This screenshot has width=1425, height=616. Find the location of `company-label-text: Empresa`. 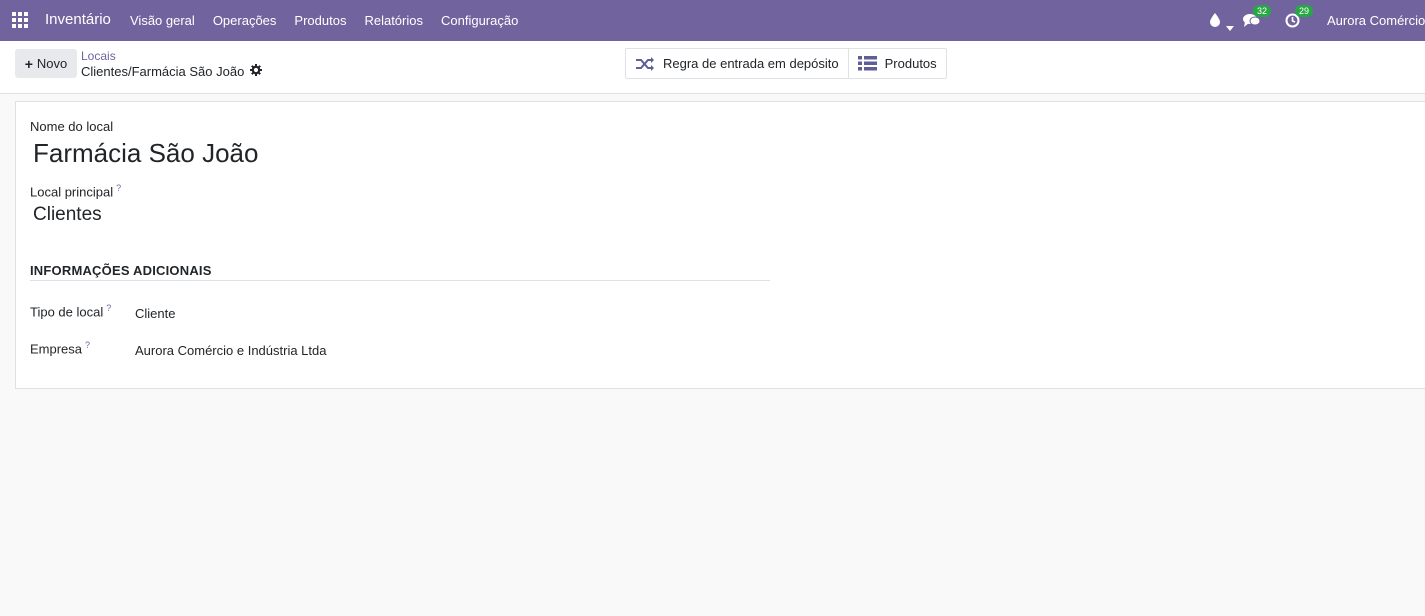

company-label-text: Empresa is located at coordinates (56, 349).